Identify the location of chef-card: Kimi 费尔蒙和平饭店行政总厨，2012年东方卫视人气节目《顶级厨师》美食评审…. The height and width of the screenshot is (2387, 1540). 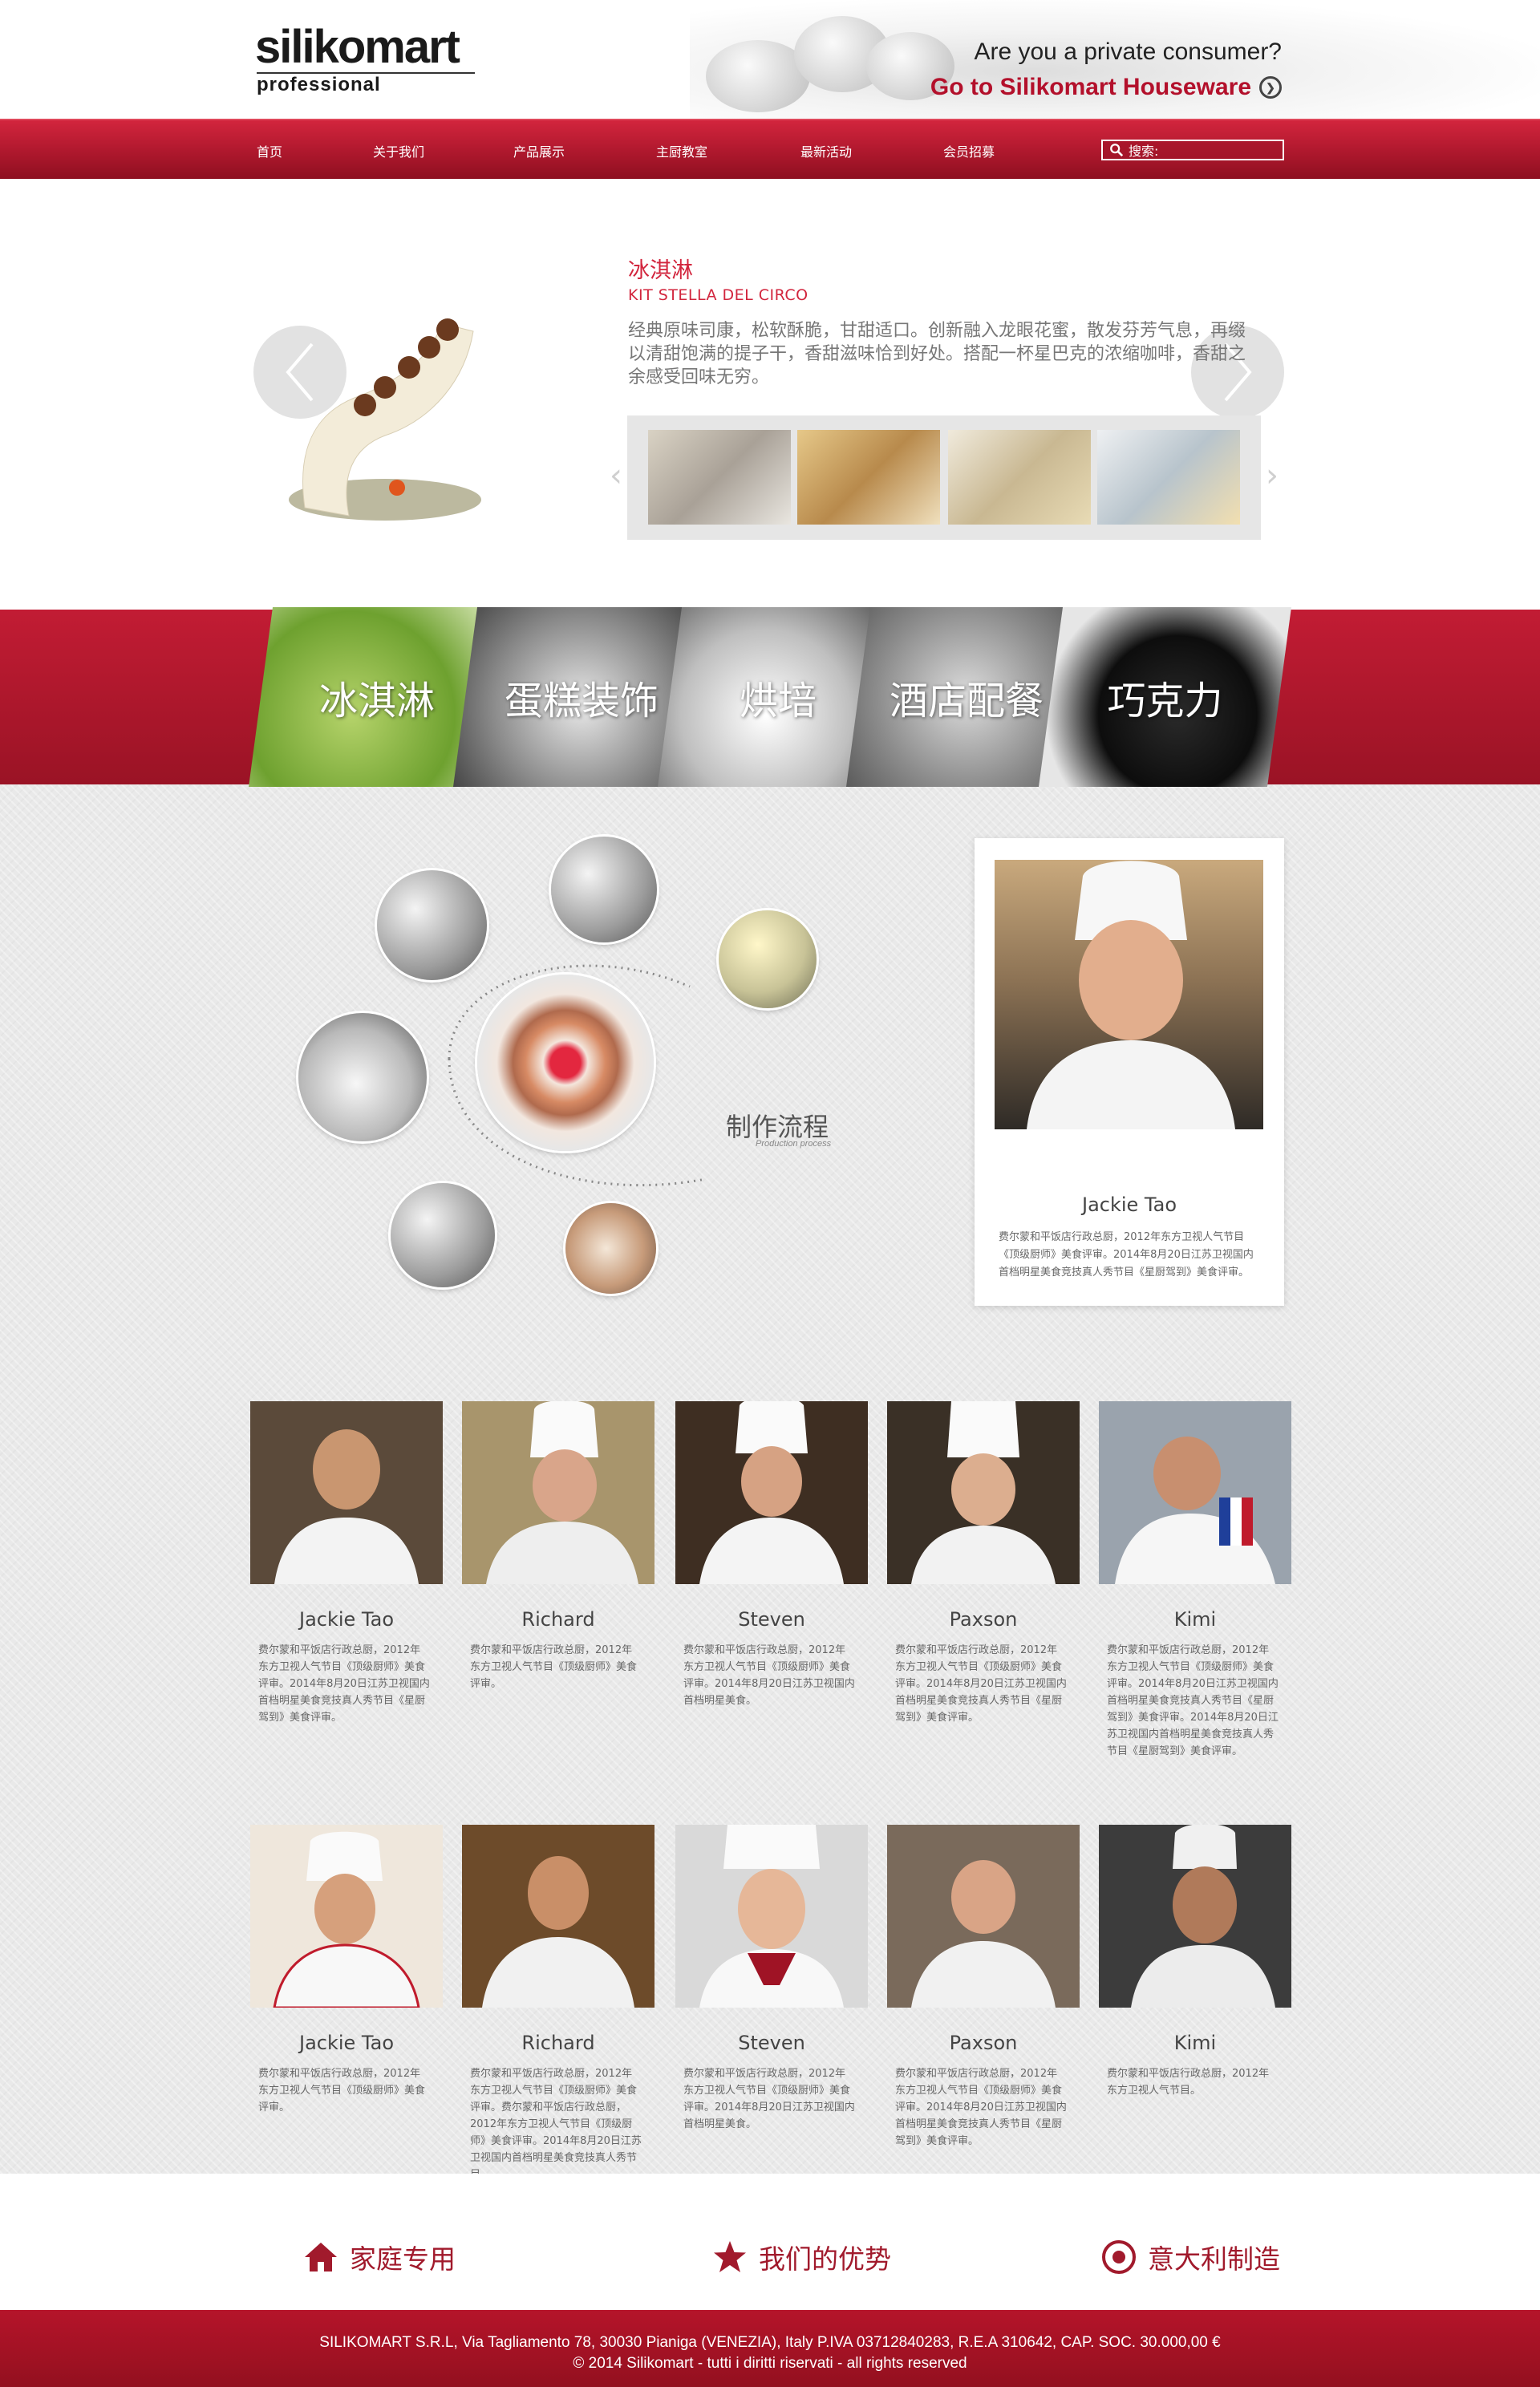
(1195, 1580).